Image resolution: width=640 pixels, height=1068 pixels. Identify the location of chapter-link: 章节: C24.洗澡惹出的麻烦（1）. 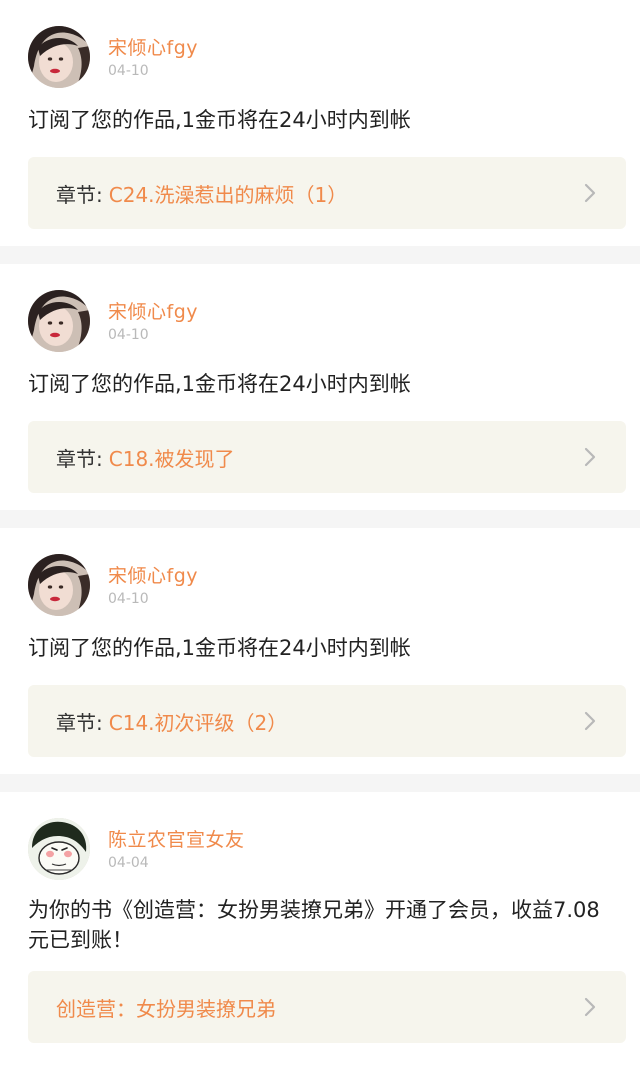
(327, 193).